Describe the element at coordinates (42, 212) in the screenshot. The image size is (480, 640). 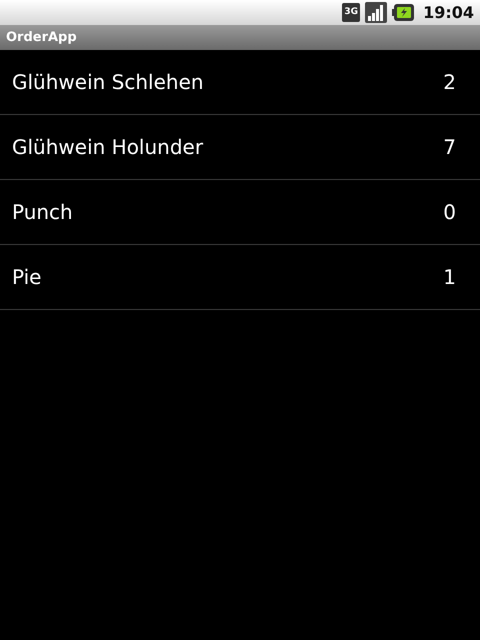
I see `item-name: Punch` at that location.